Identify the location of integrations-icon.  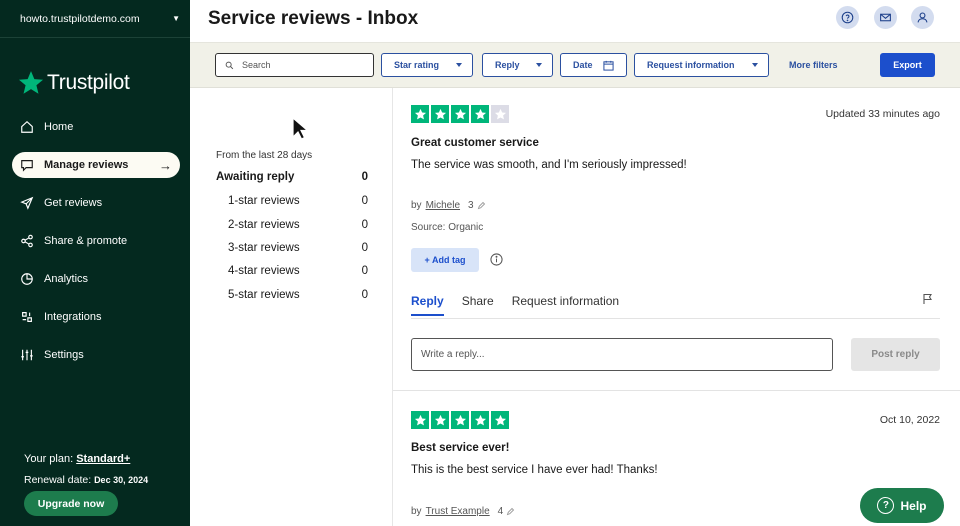
(27, 317).